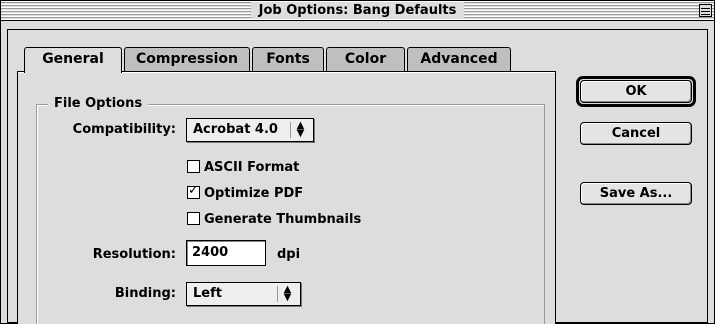 The height and width of the screenshot is (324, 715). Describe the element at coordinates (254, 193) in the screenshot. I see `optimize-pdf-label: Optimize PDF` at that location.